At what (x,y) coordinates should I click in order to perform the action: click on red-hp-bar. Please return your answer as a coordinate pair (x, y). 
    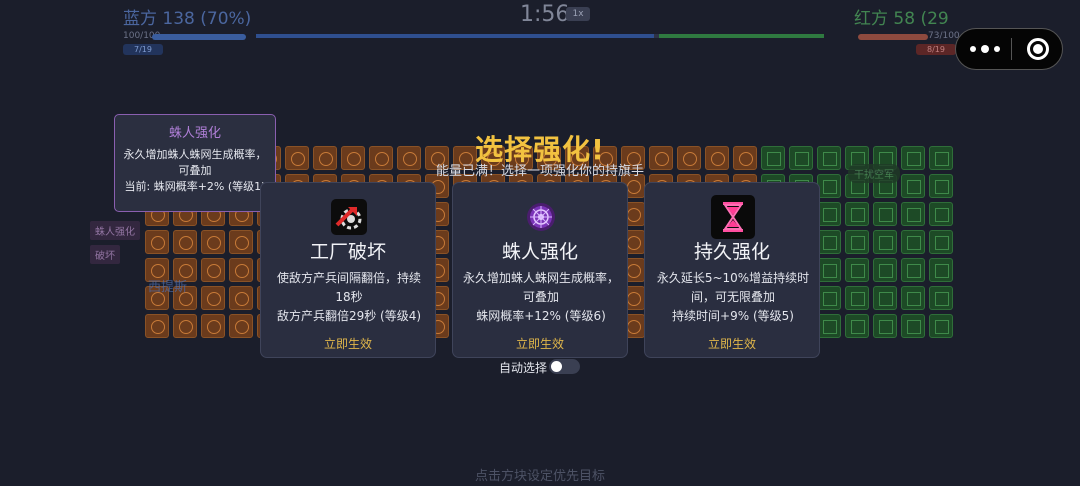
    Looking at the image, I should click on (893, 37).